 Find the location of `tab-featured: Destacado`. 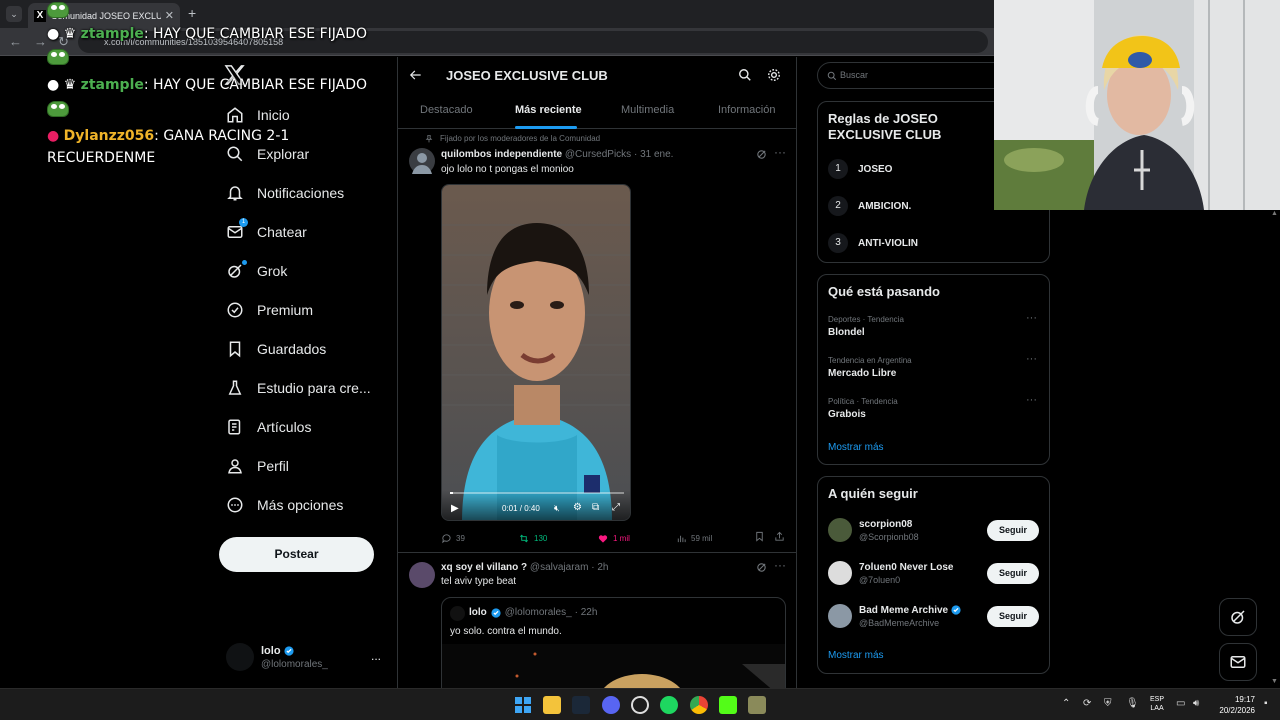

tab-featured: Destacado is located at coordinates (446, 110).